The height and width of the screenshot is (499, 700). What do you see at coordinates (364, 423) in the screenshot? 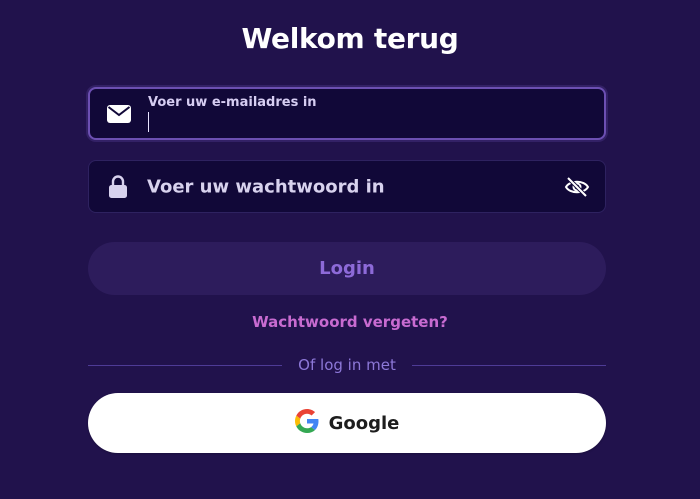
I see `google-button-label: Google` at bounding box center [364, 423].